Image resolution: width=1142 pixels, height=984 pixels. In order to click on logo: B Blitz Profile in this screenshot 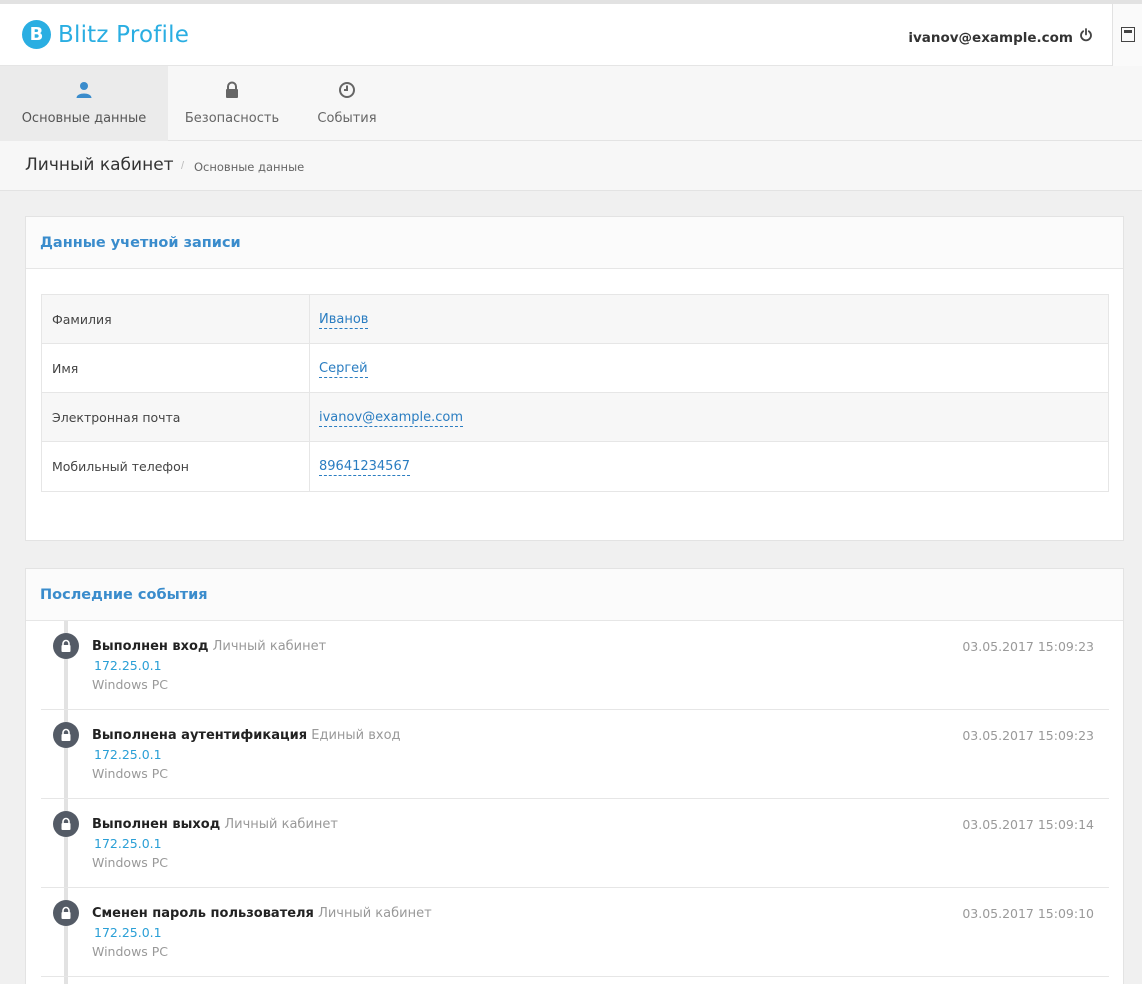, I will do `click(105, 34)`.